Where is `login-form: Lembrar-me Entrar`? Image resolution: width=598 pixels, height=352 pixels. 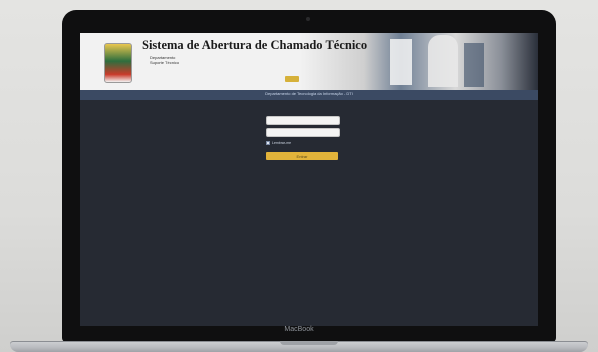
login-form: Lembrar-me Entrar is located at coordinates (304, 138).